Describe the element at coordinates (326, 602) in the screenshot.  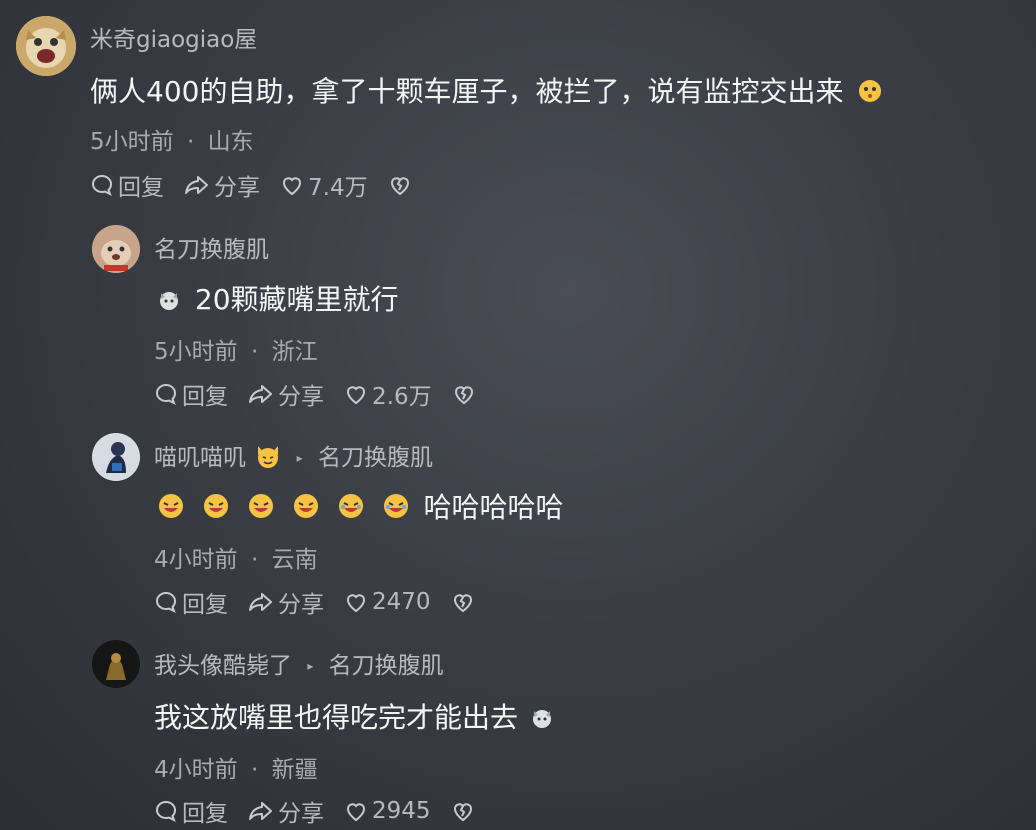
I see `comment-actions: 回复 分享 2470` at that location.